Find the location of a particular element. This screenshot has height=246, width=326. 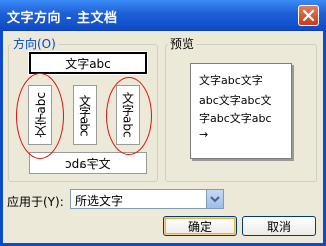

close-icon is located at coordinates (308, 15).